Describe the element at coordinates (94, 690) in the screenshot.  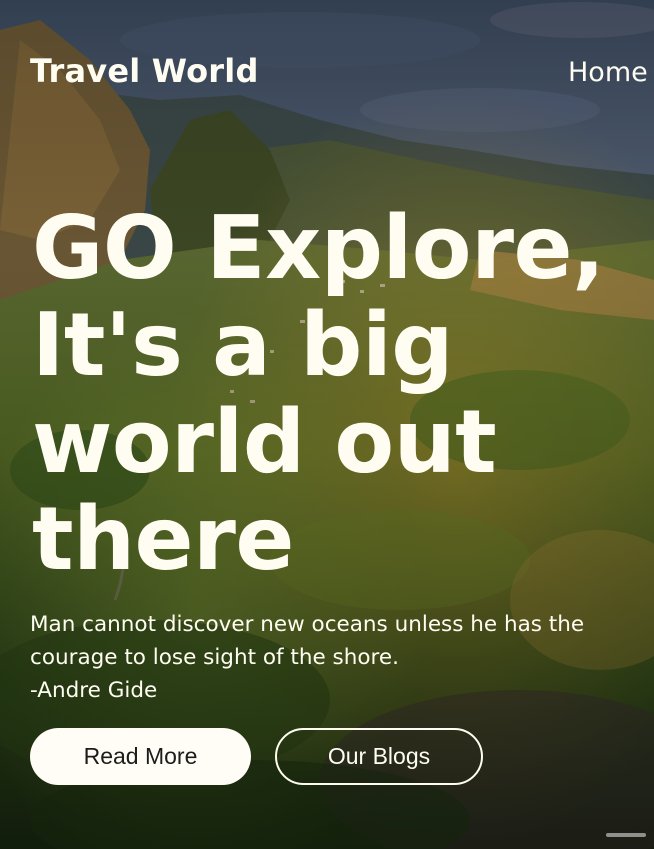
I see `quote-author: -Andre Gide` at that location.